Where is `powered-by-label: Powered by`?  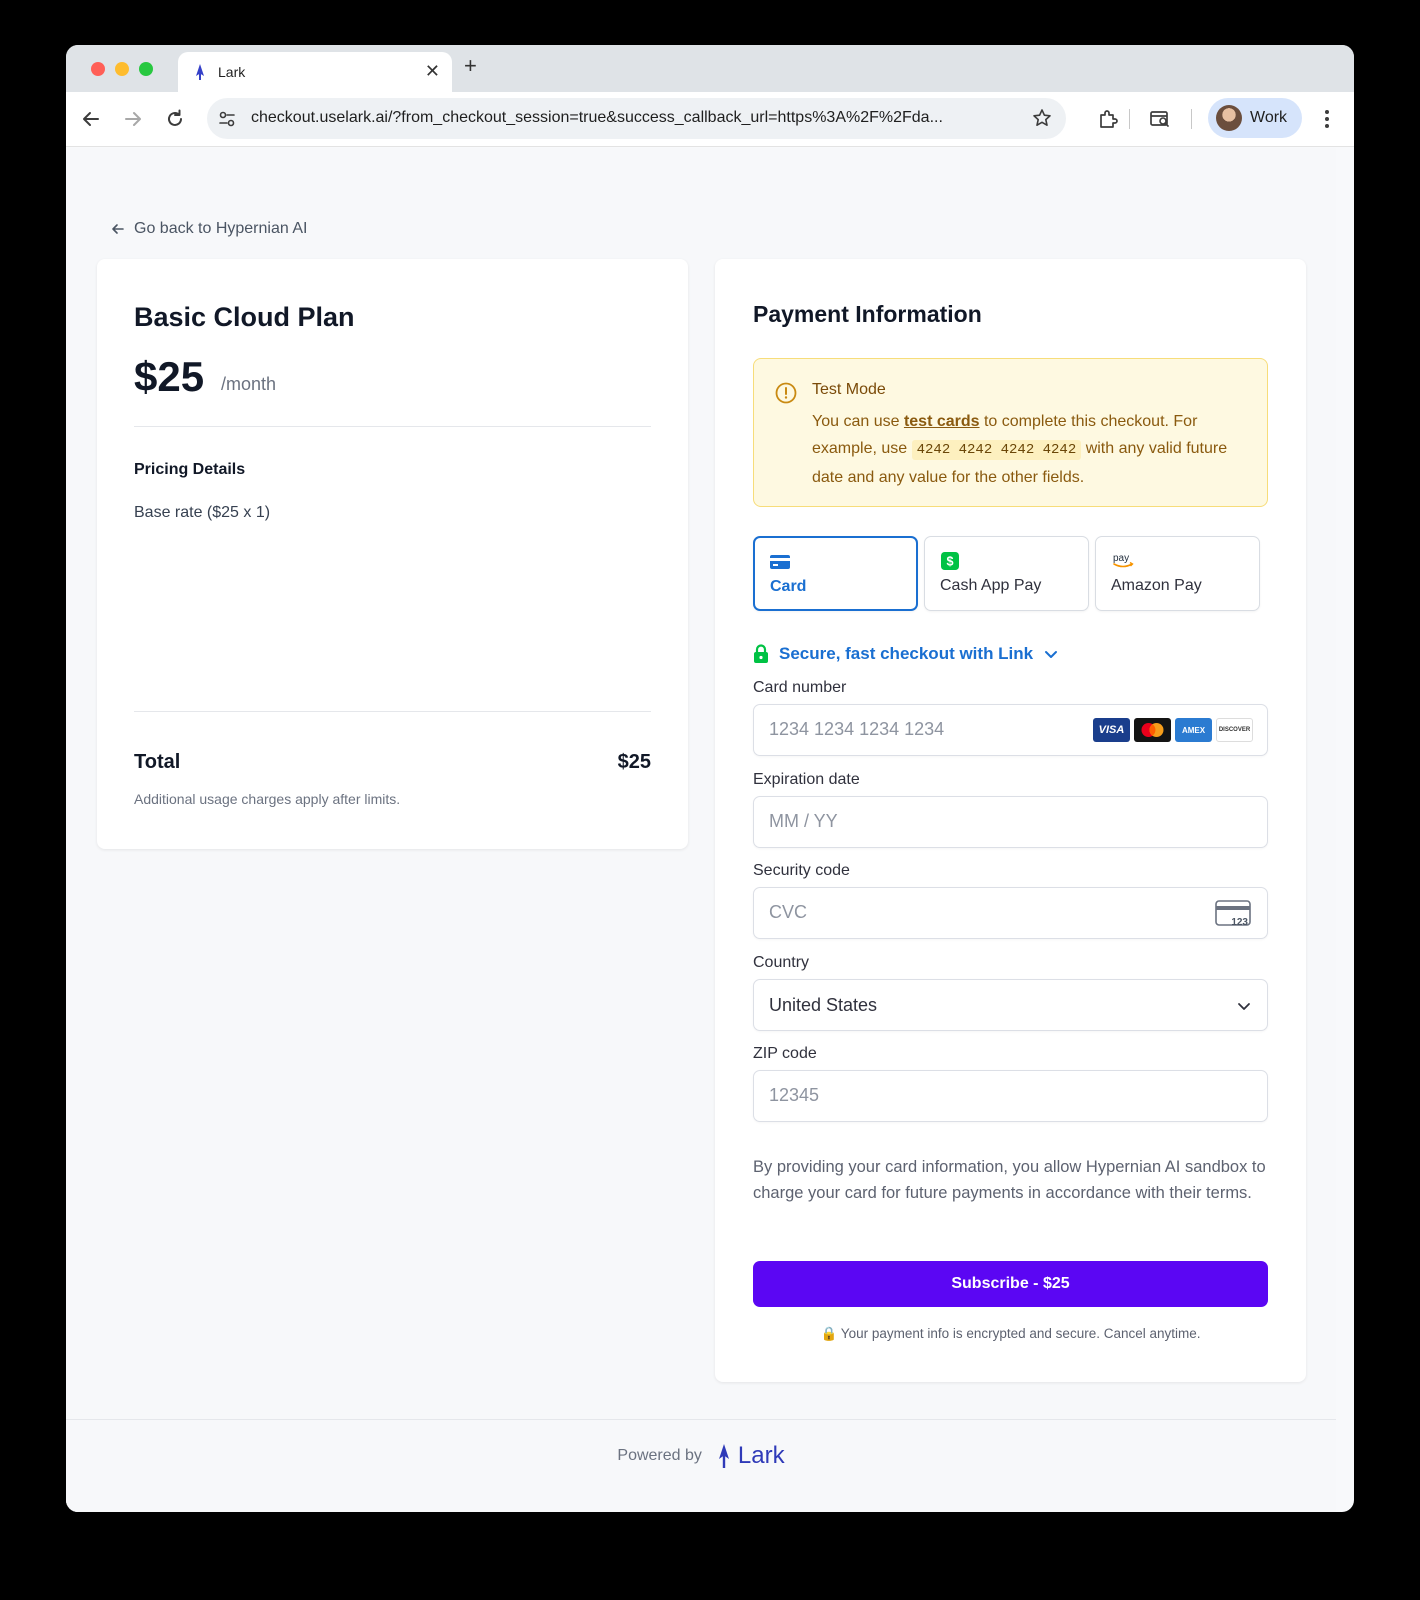 powered-by-label: Powered by is located at coordinates (659, 1455).